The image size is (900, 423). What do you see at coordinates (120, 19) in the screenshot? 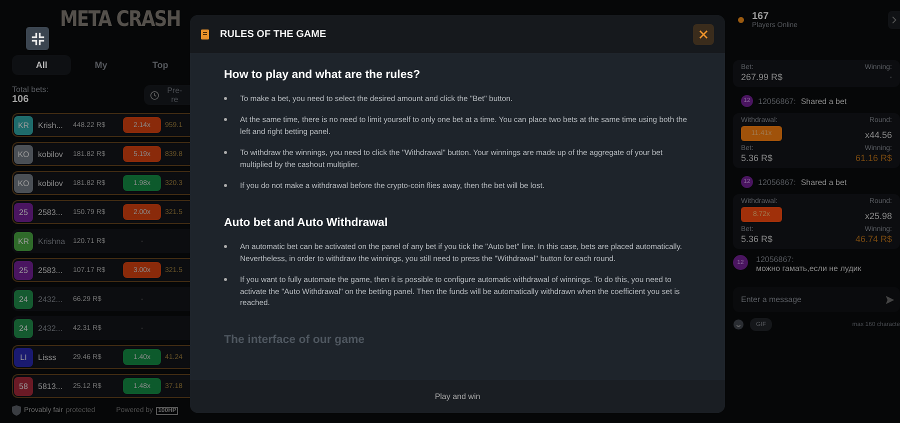
I see `logo: META CRASH` at bounding box center [120, 19].